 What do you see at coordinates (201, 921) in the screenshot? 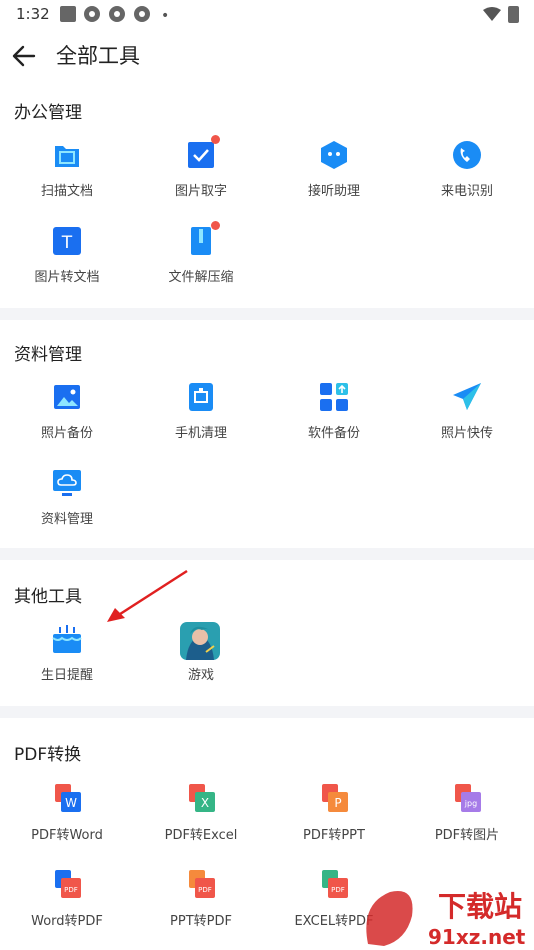
I see `tool-label: PPT转PDF` at bounding box center [201, 921].